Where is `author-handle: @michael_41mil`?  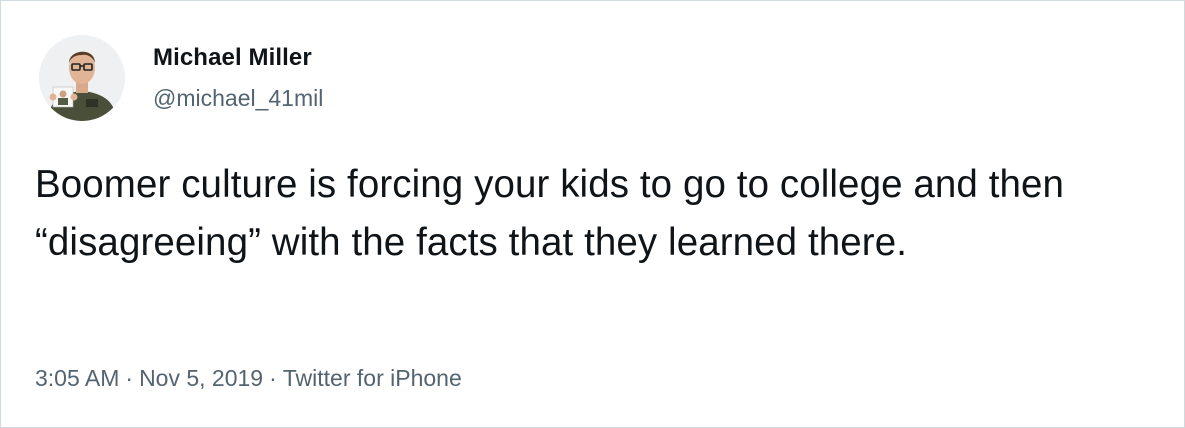 author-handle: @michael_41mil is located at coordinates (238, 98).